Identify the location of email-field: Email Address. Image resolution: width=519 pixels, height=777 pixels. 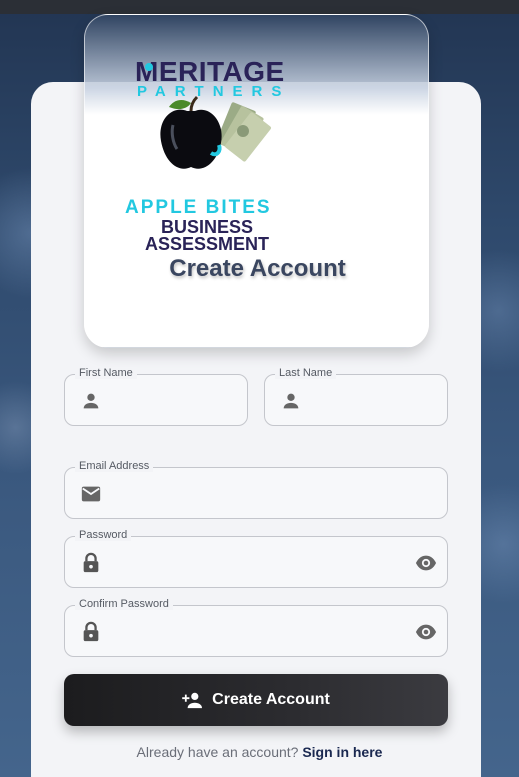
(256, 489).